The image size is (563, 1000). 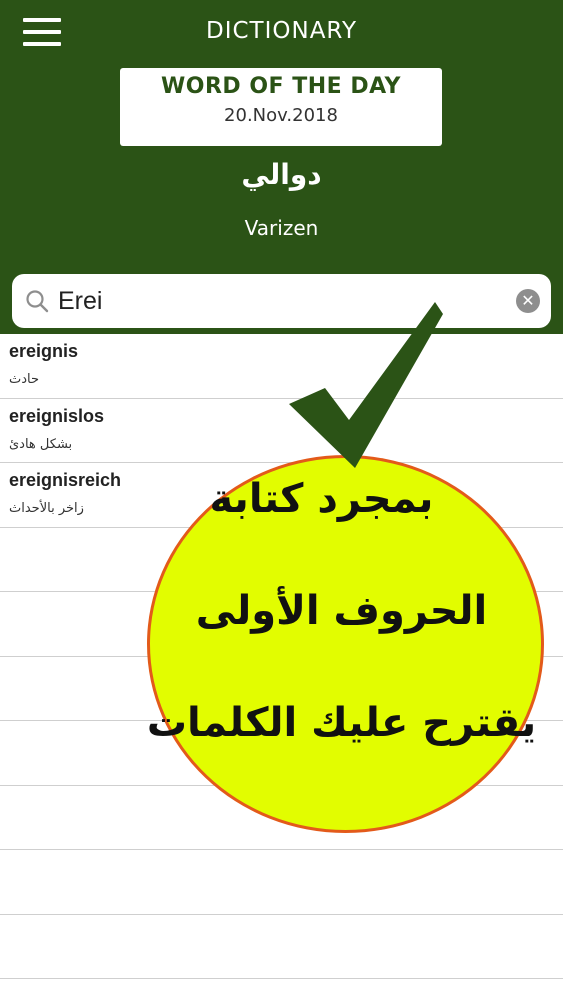 What do you see at coordinates (366, 385) in the screenshot?
I see `checkmark-icon` at bounding box center [366, 385].